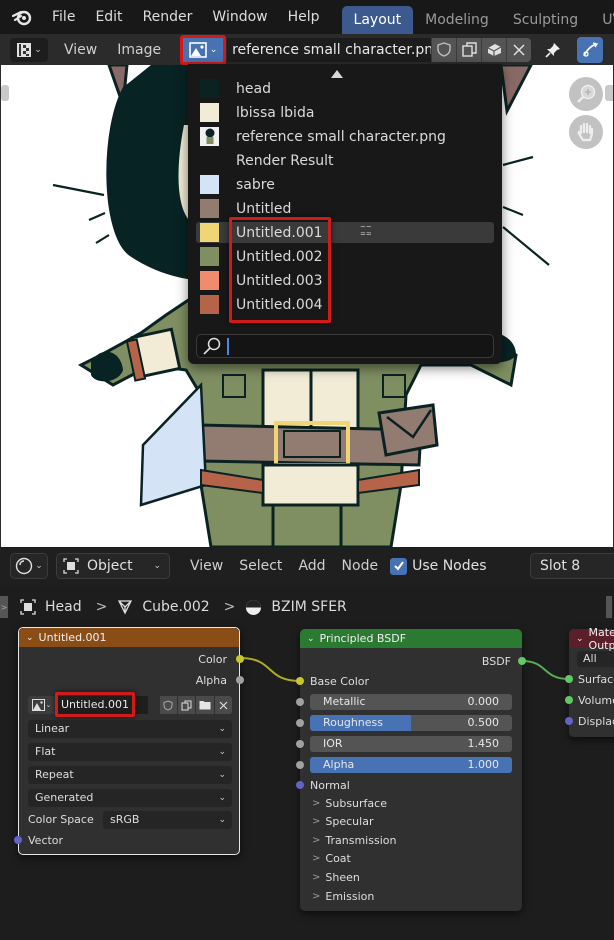  I want to click on pin-icon, so click(553, 50).